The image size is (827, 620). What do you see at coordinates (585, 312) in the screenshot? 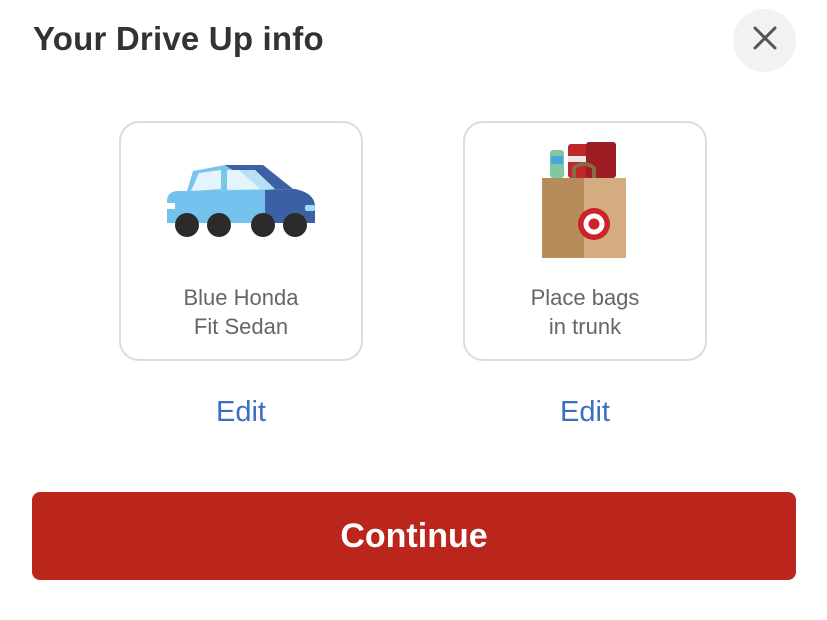
I see `pickup-description: Place bags in trunk` at bounding box center [585, 312].